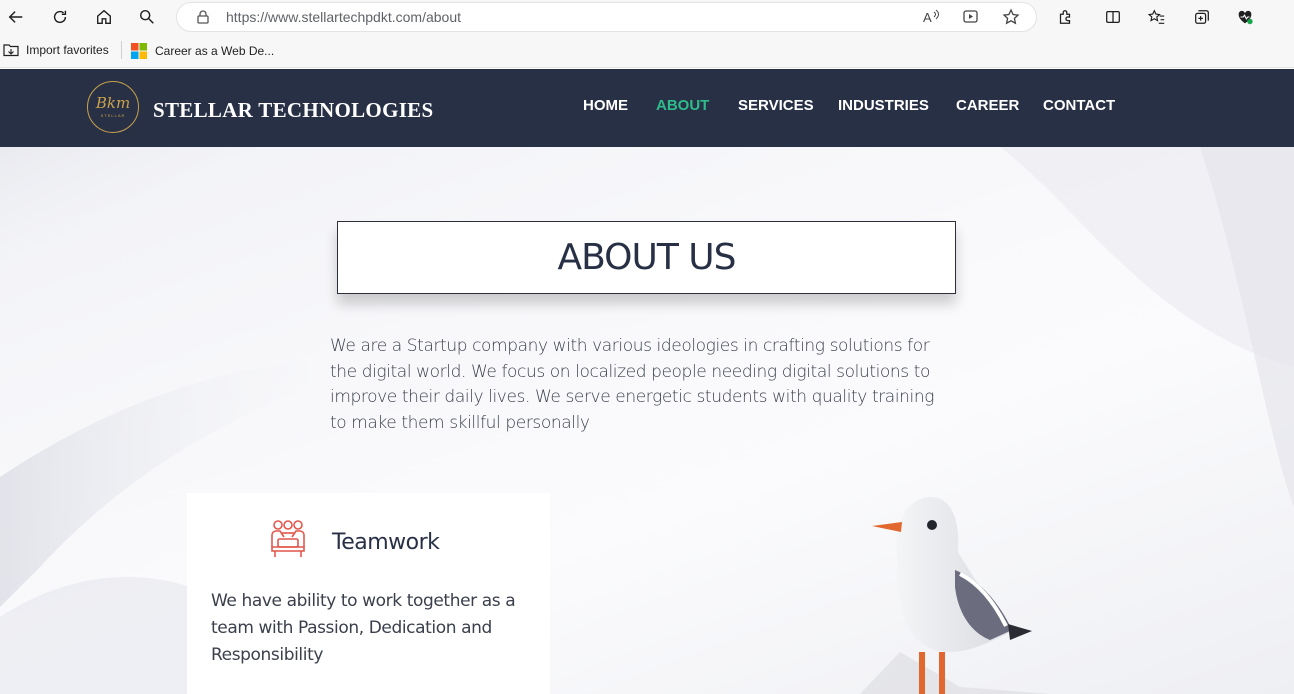 The image size is (1294, 694). What do you see at coordinates (927, 17) in the screenshot?
I see `svg-text: A` at bounding box center [927, 17].